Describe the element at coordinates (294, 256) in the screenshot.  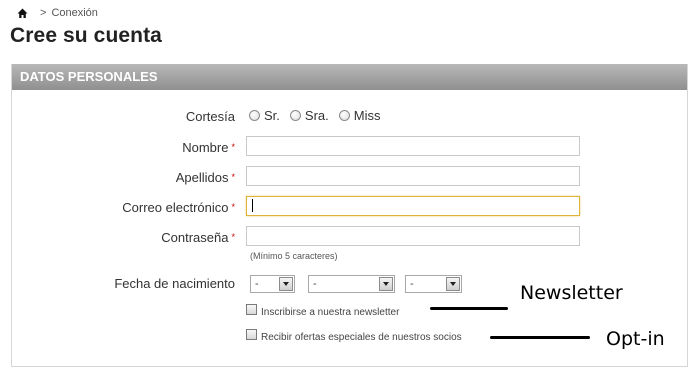
I see `password-hint: (Mínimo 5 caracteres)` at that location.